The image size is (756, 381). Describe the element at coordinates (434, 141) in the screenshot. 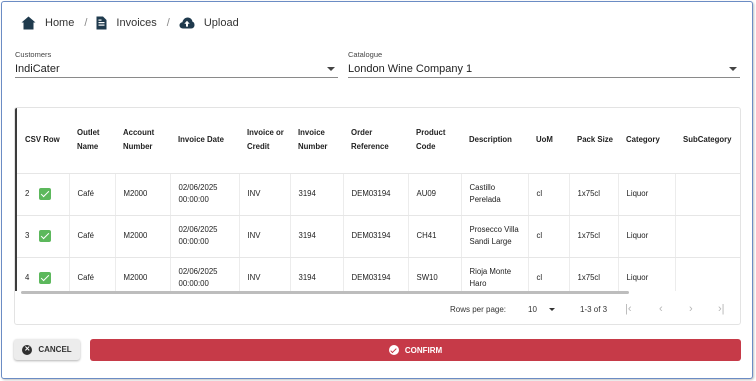

I see `column-header: Product Code` at that location.